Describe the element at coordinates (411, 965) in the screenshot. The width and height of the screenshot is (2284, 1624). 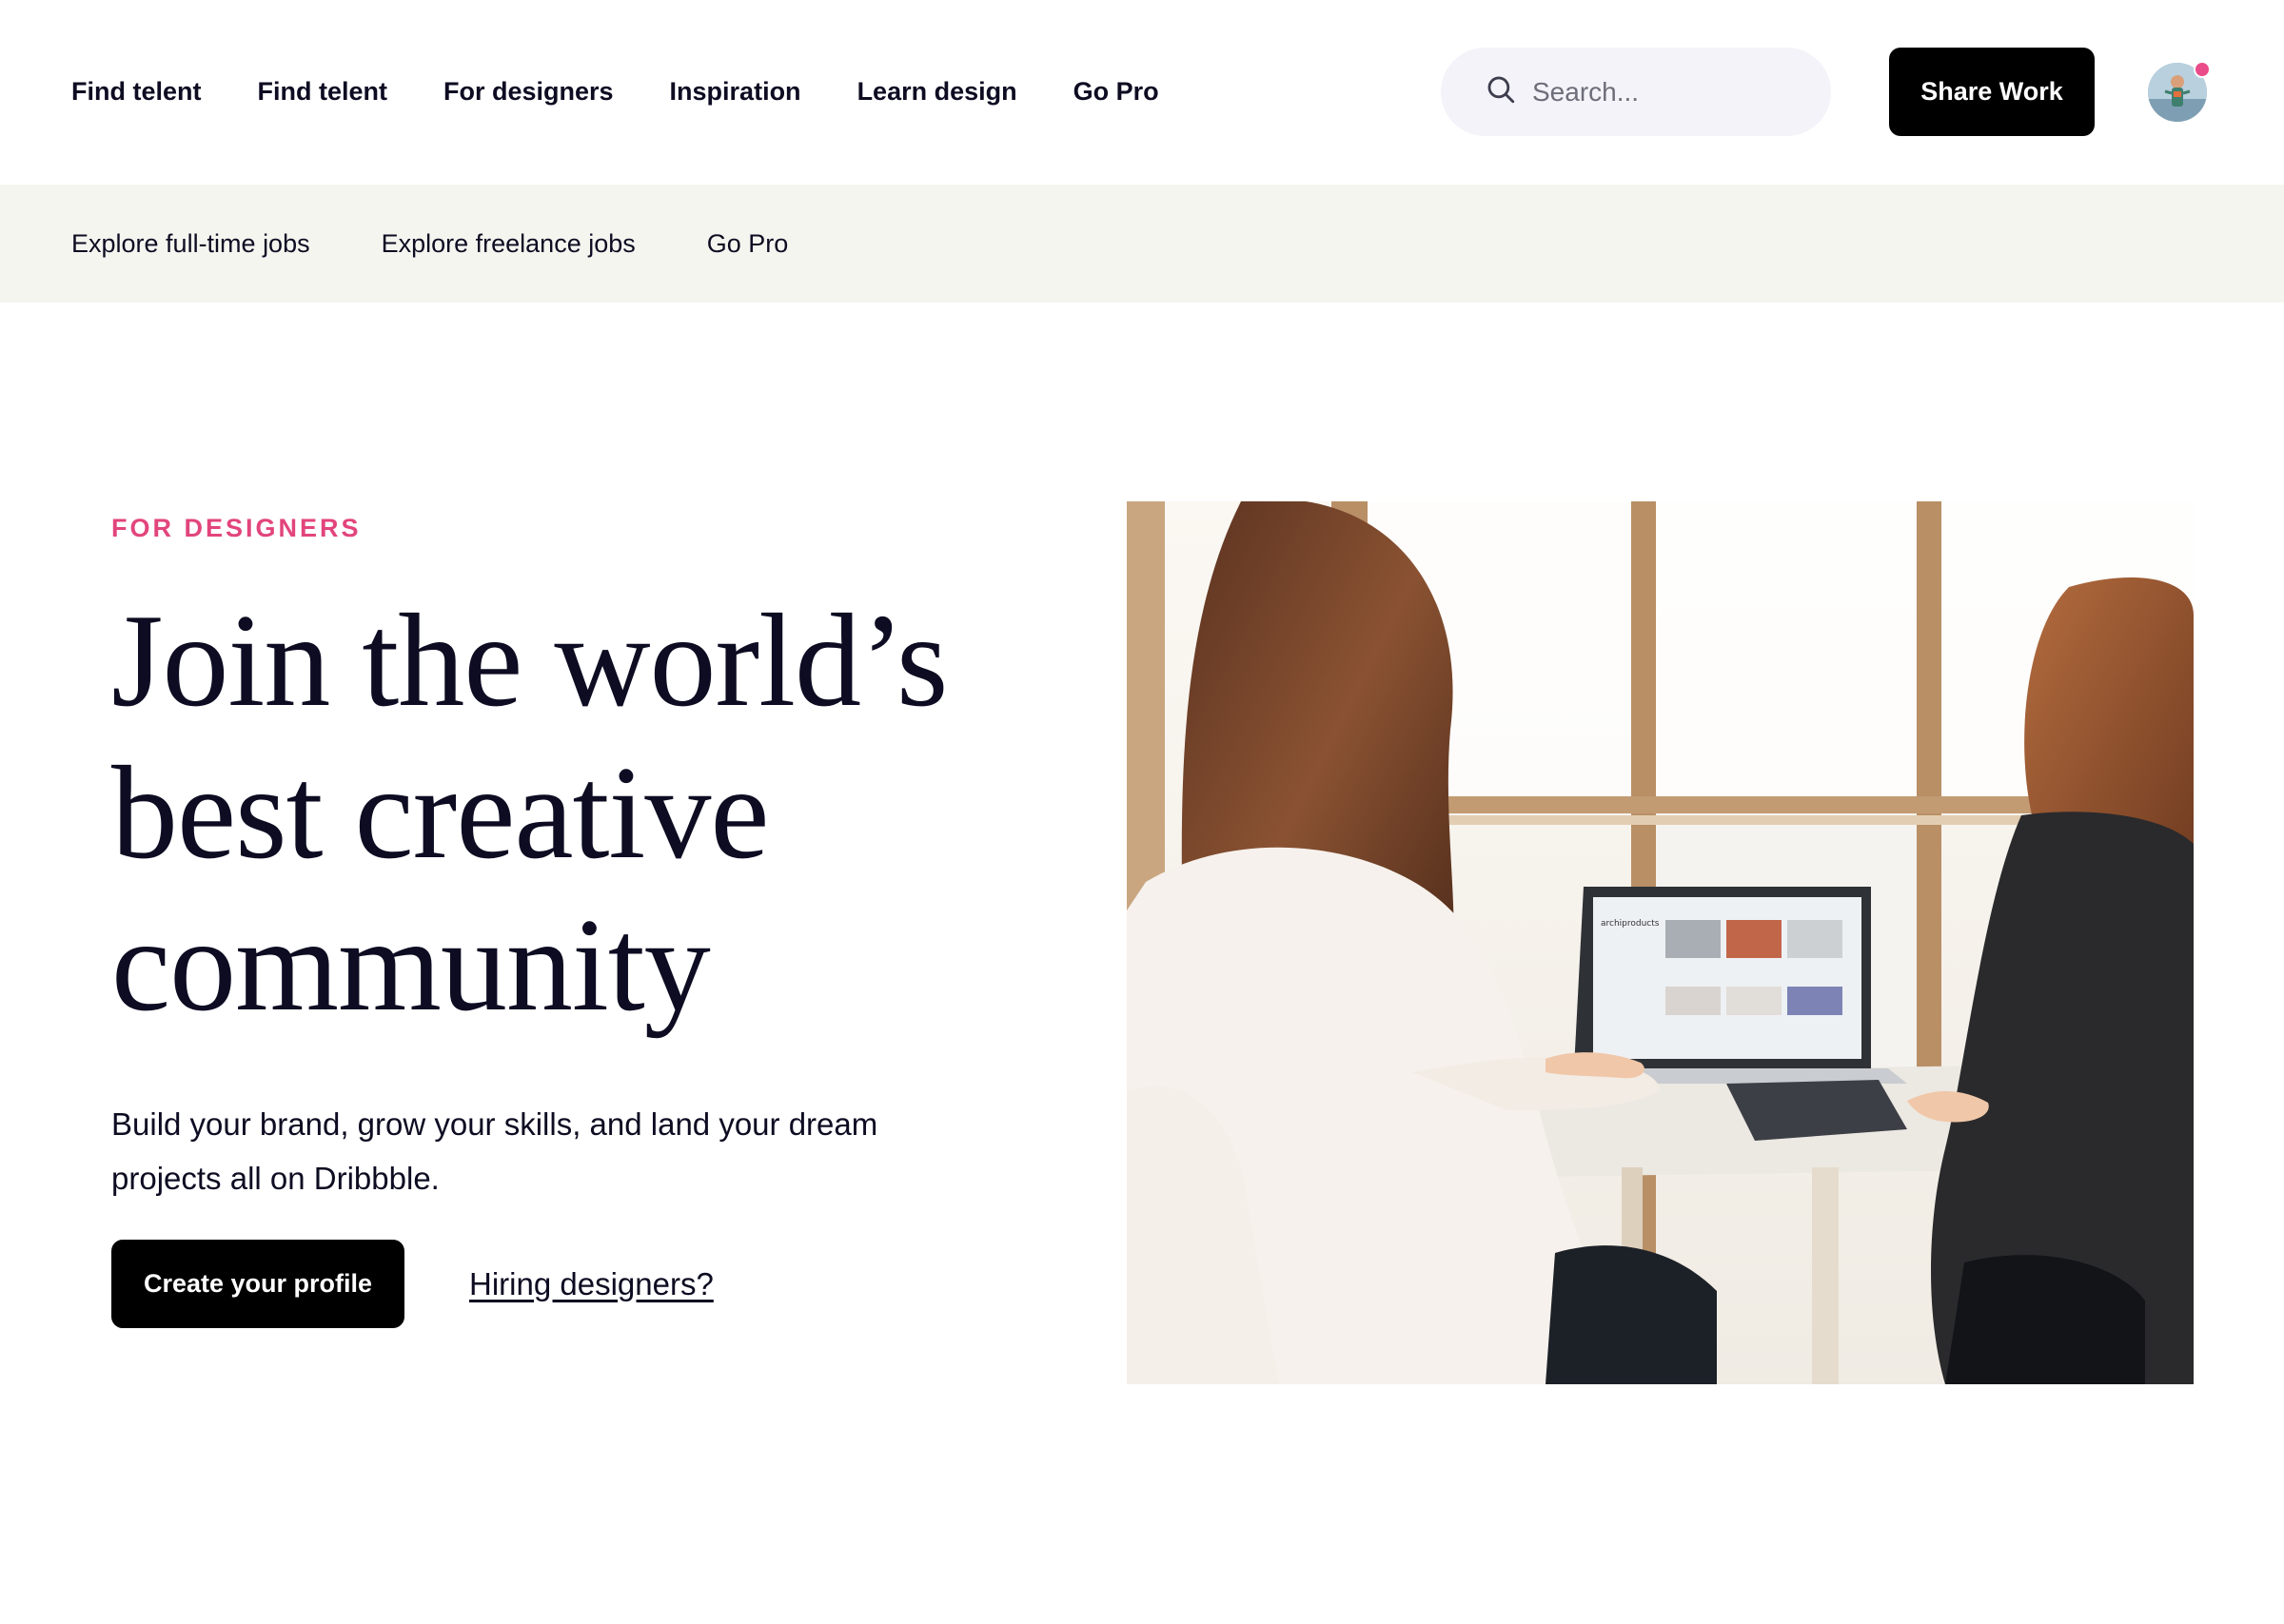
I see `hero-headline-line-3: community` at that location.